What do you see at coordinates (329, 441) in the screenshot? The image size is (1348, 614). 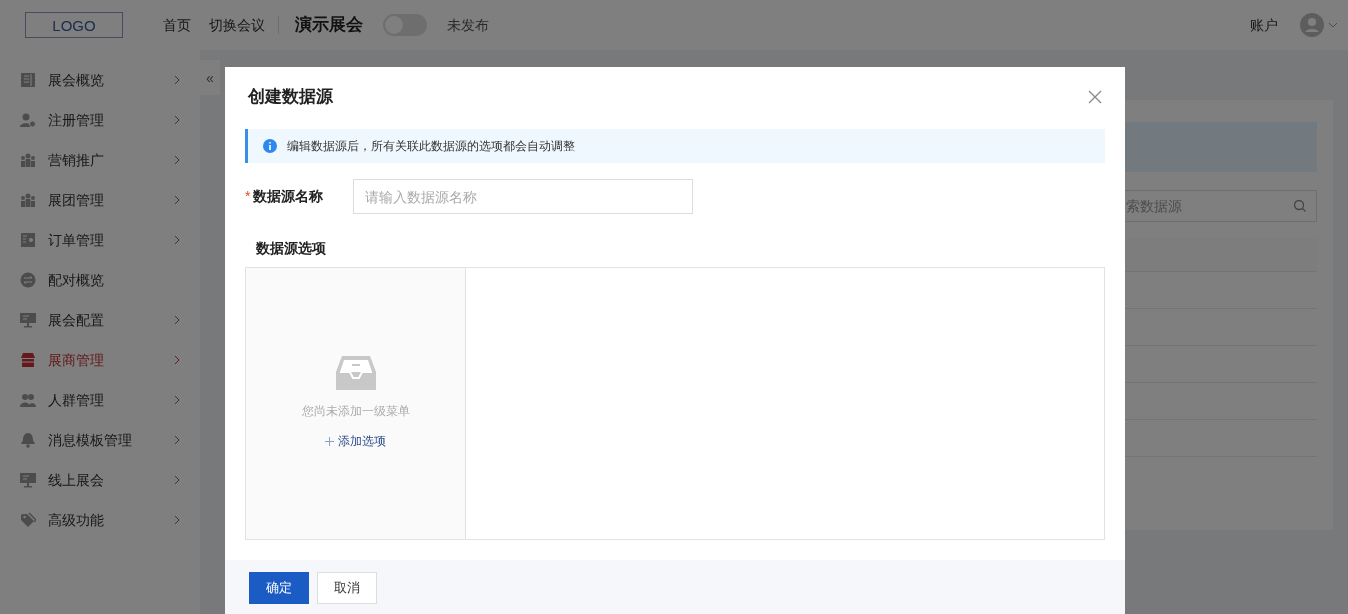 I see `plus-icon` at bounding box center [329, 441].